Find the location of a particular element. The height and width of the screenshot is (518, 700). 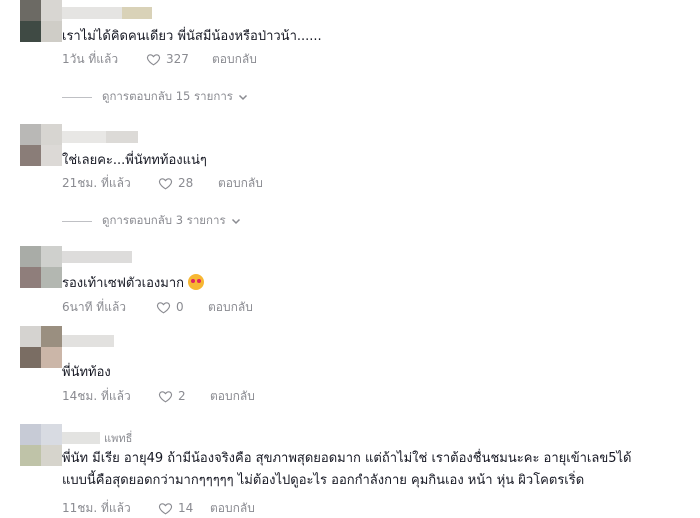

view-replies-label: ดูการตอบกลับ 15 รายการ is located at coordinates (167, 96).